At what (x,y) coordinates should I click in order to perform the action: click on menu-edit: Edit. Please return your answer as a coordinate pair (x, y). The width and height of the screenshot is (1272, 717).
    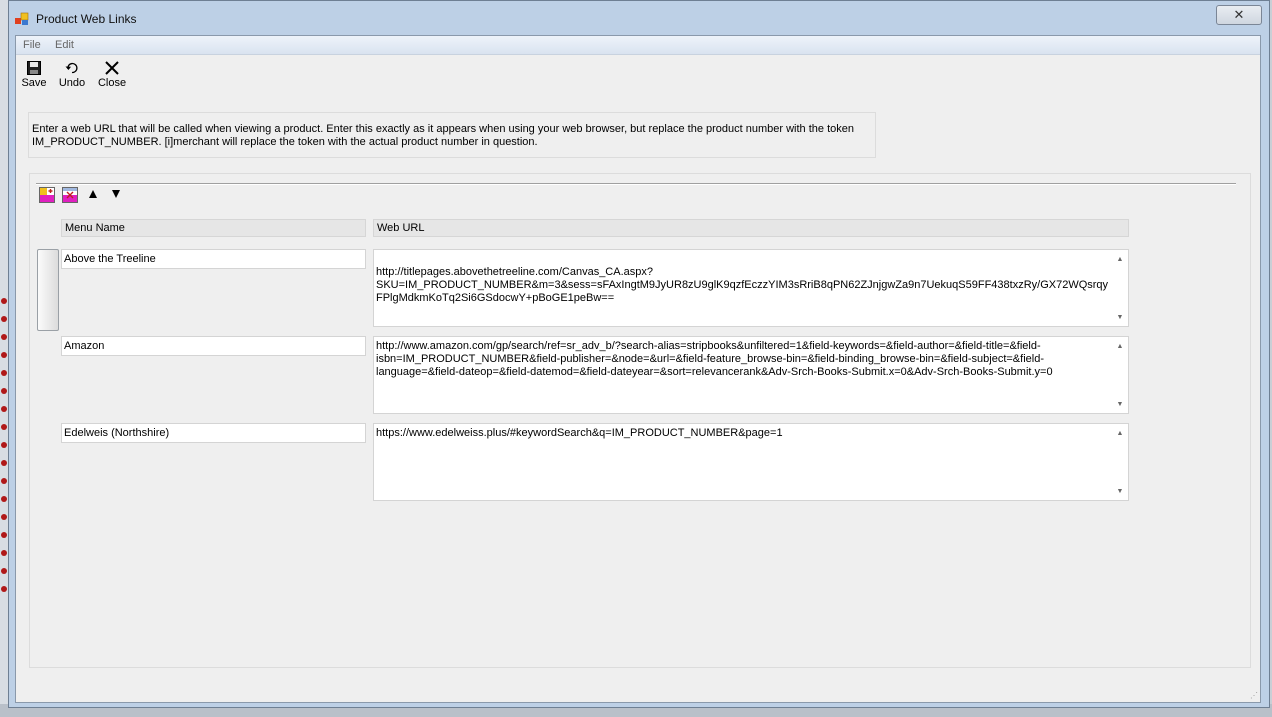
    Looking at the image, I should click on (64, 45).